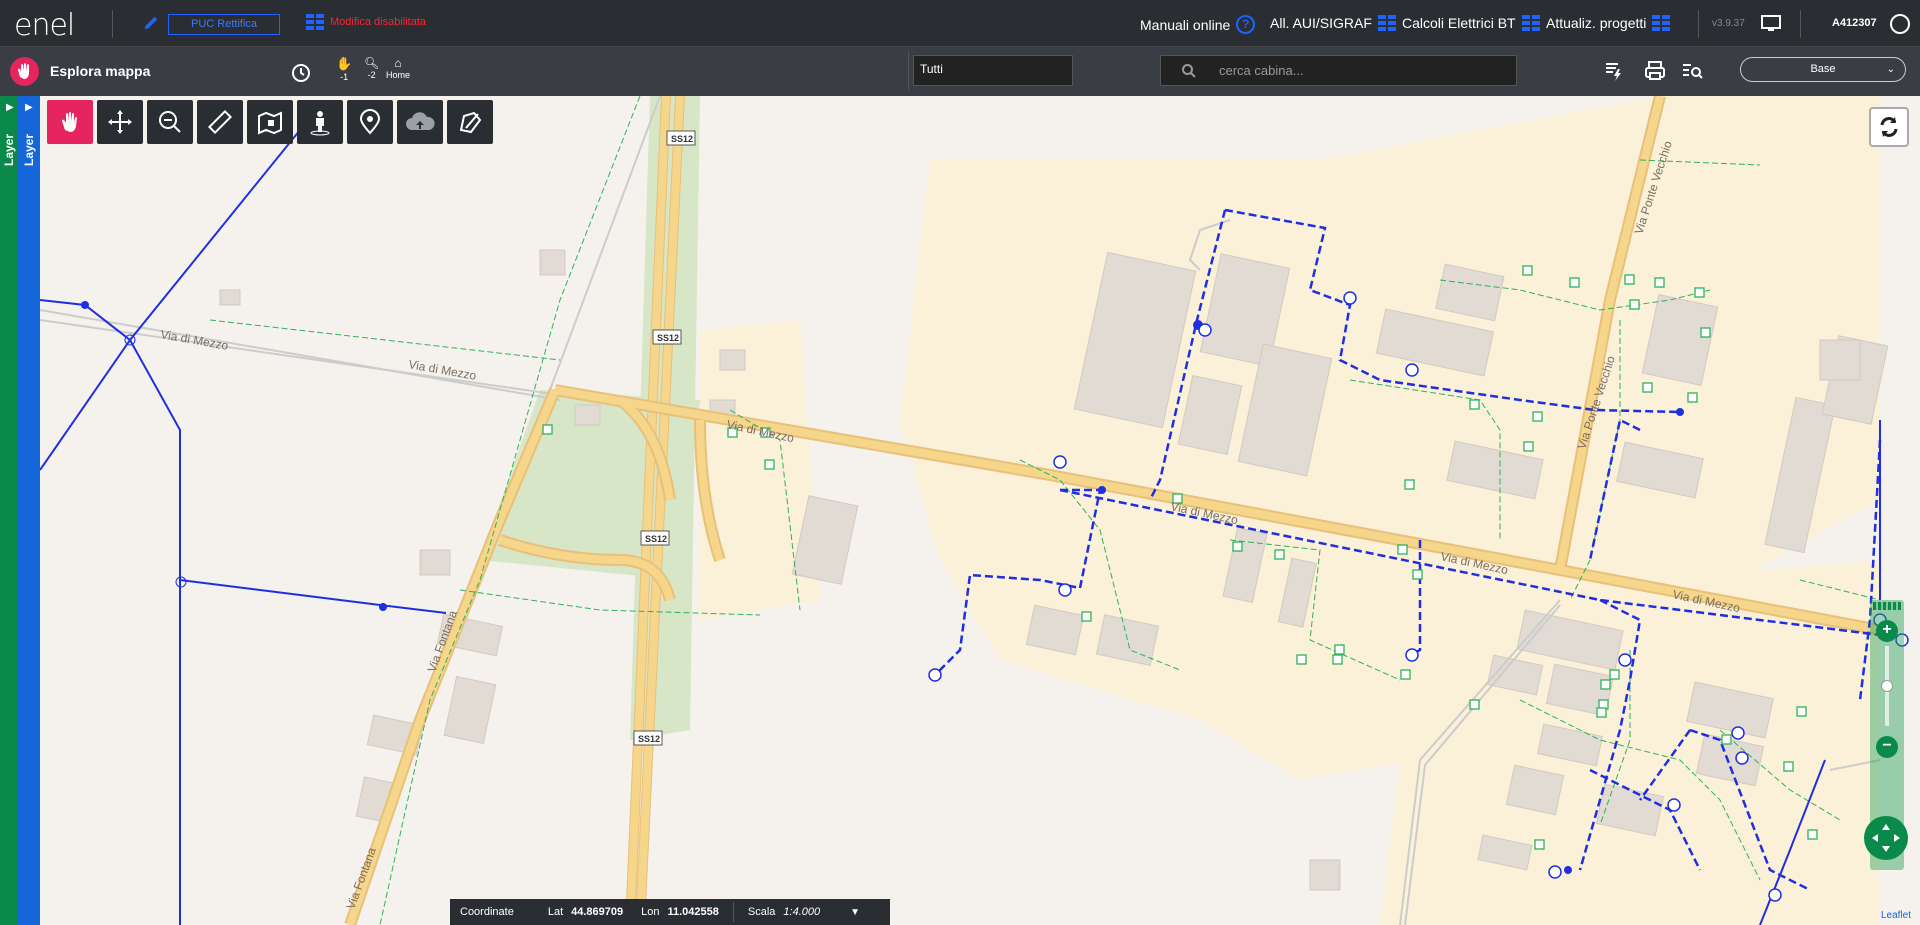 This screenshot has width=1920, height=925. I want to click on base-layer-select: Base ⌄, so click(1823, 69).